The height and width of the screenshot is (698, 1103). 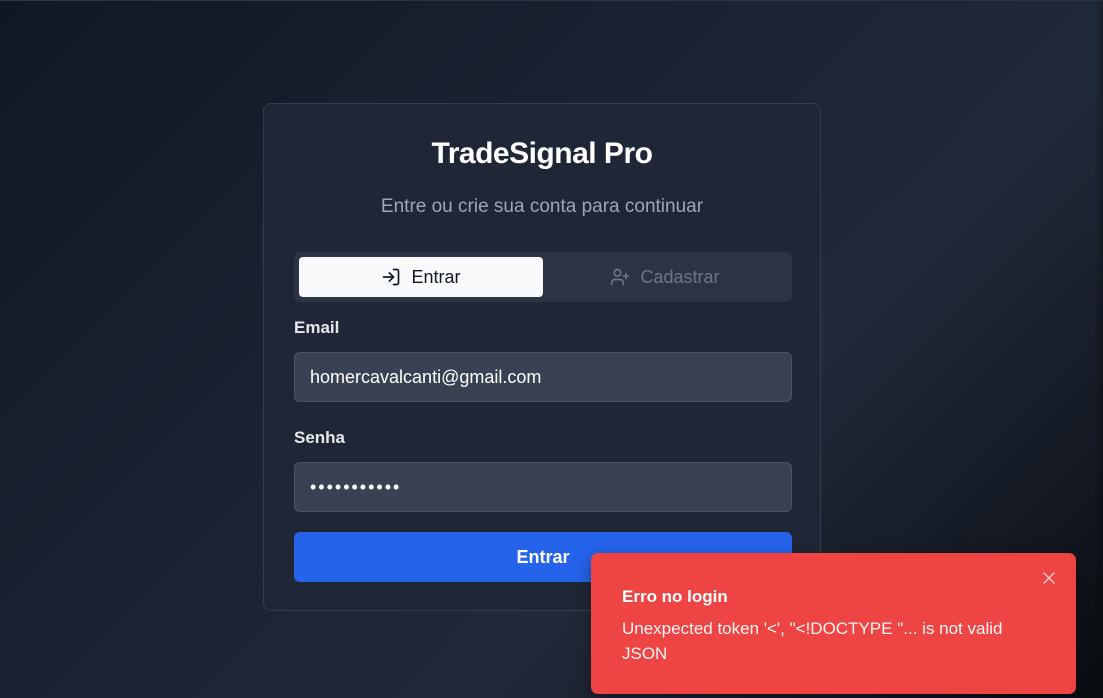 I want to click on auth-tabs: Entrar Cadastrar, so click(x=543, y=277).